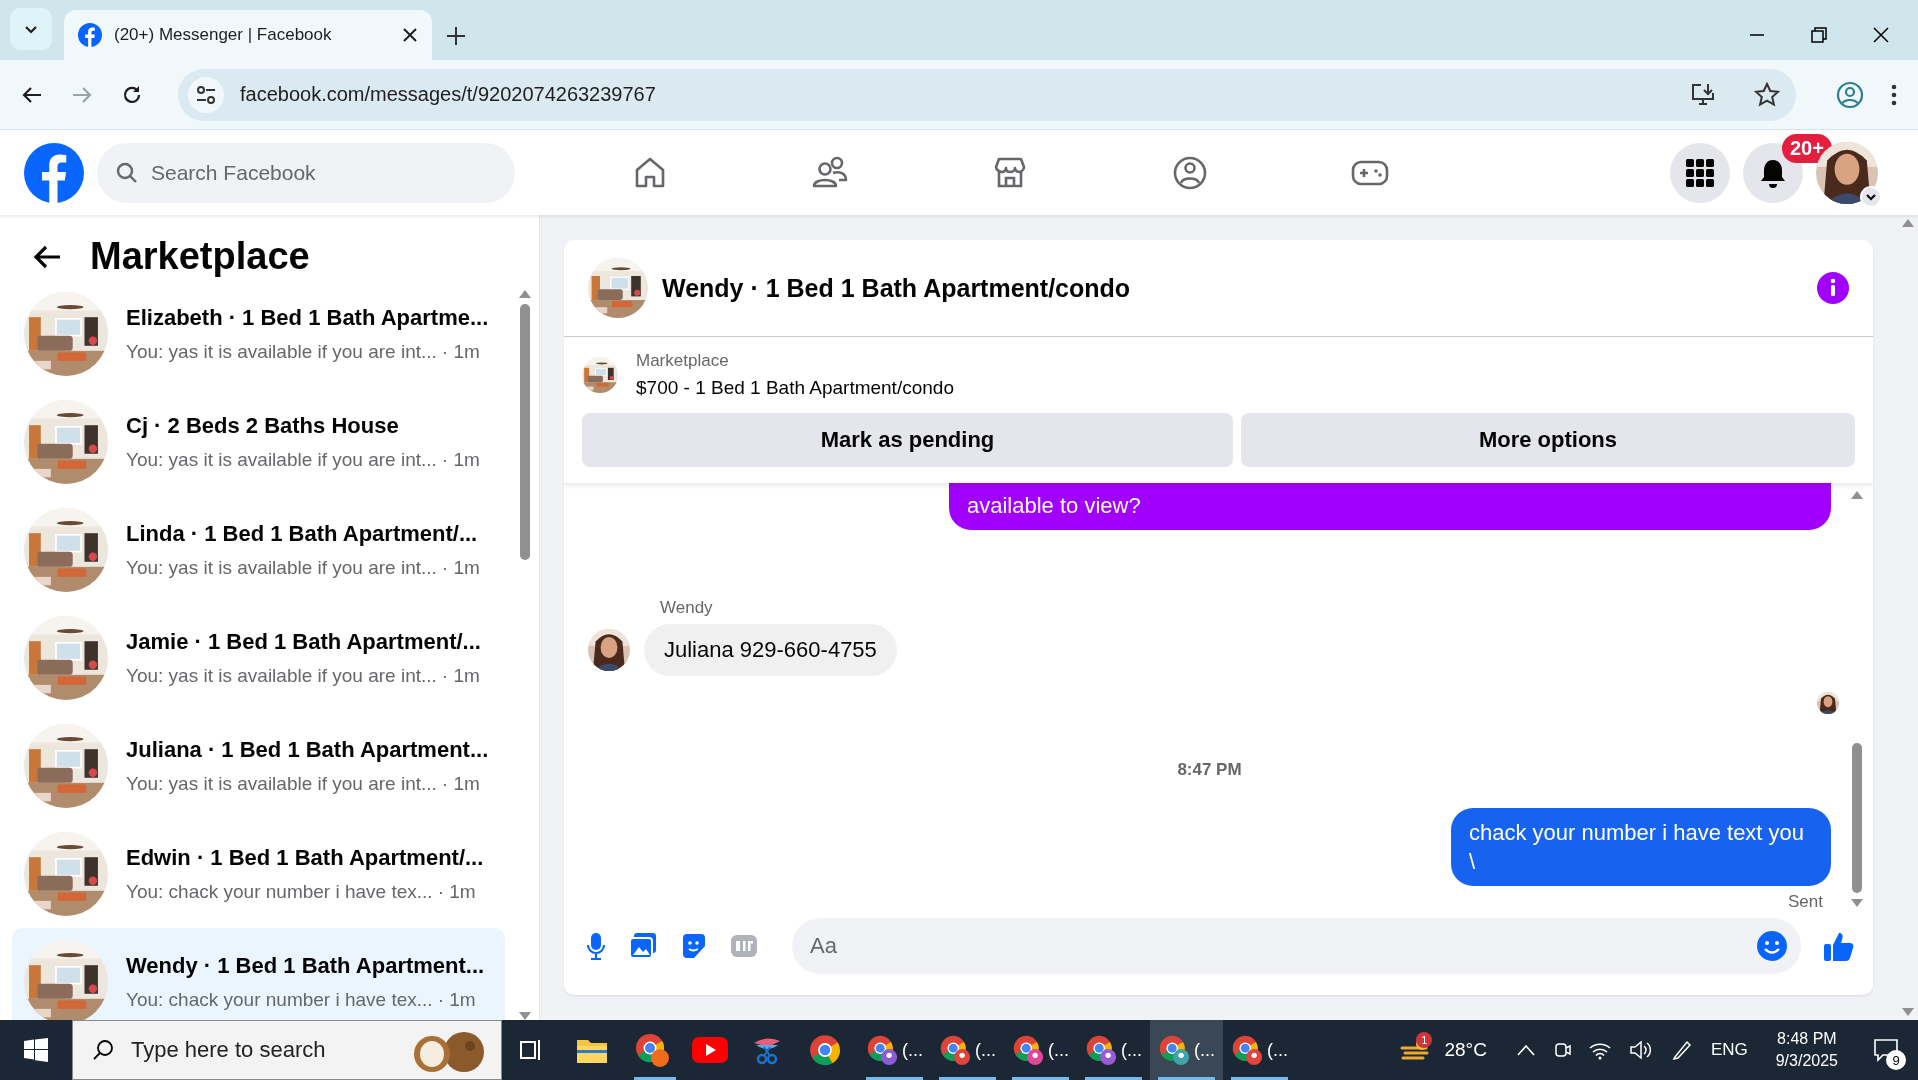  What do you see at coordinates (1729, 1050) in the screenshot?
I see `language-indicator: ENG` at bounding box center [1729, 1050].